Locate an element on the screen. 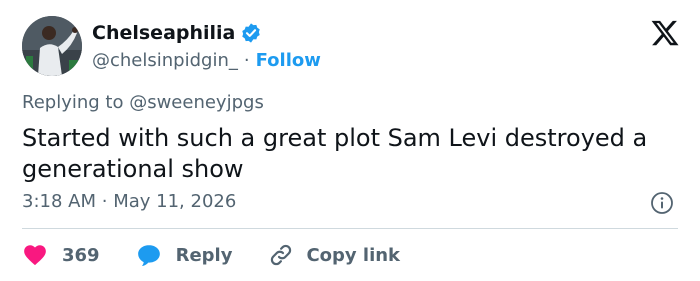 The image size is (700, 281). heart-icon is located at coordinates (35, 255).